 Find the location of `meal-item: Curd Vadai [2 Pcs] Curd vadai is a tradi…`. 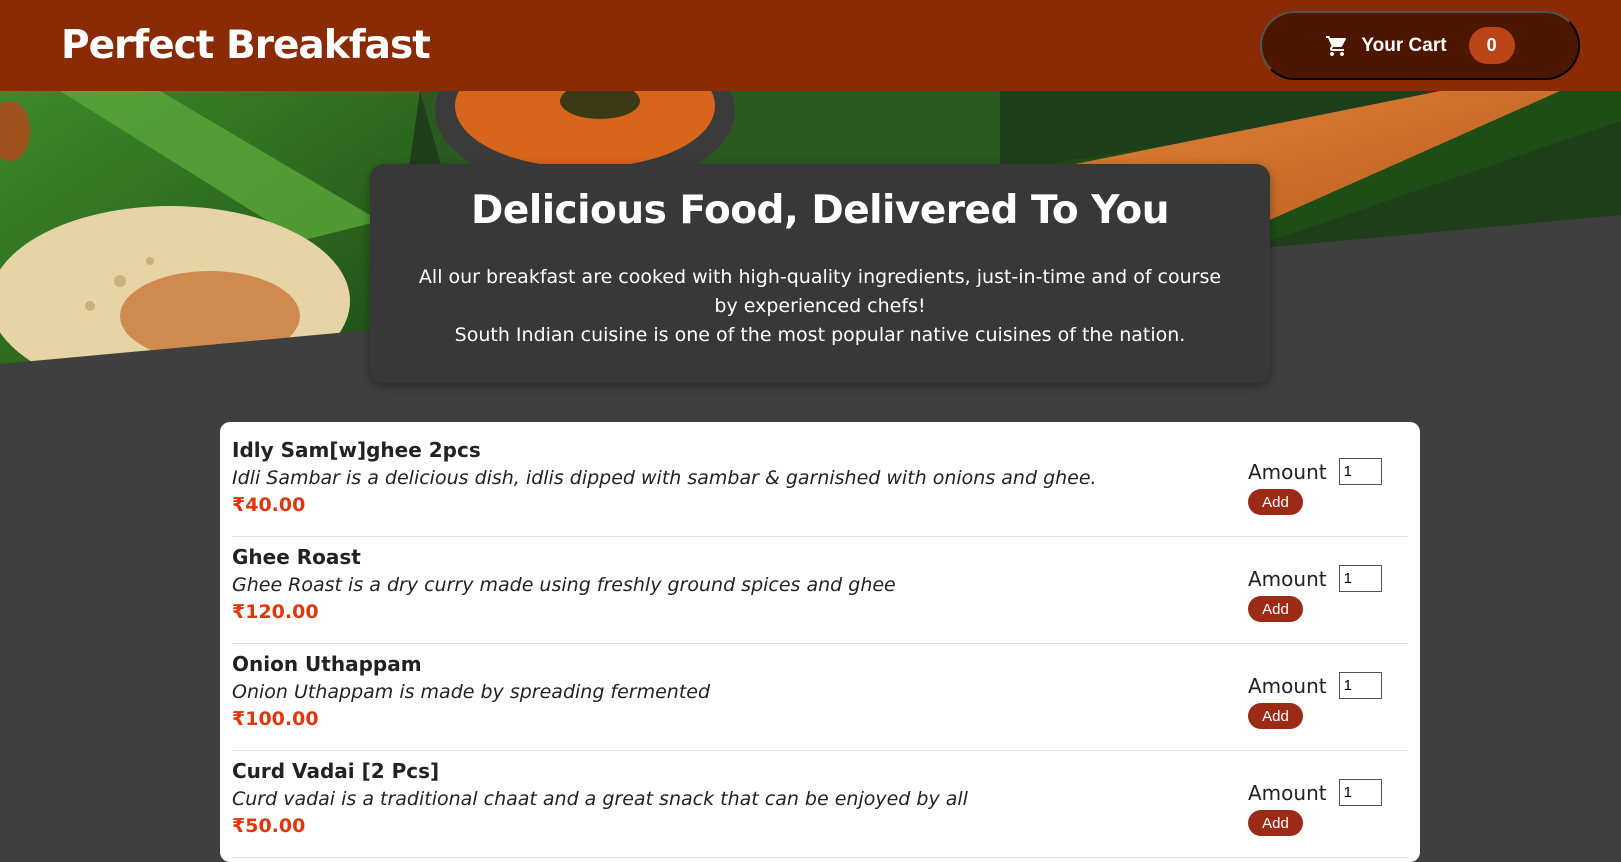

meal-item: Curd Vadai [2 Pcs] Curd vadai is a tradi… is located at coordinates (820, 804).